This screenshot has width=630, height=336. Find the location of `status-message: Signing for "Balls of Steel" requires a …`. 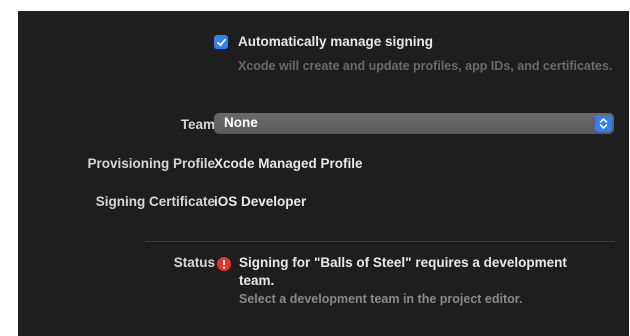

status-message: Signing for "Balls of Steel" requires a … is located at coordinates (403, 271).